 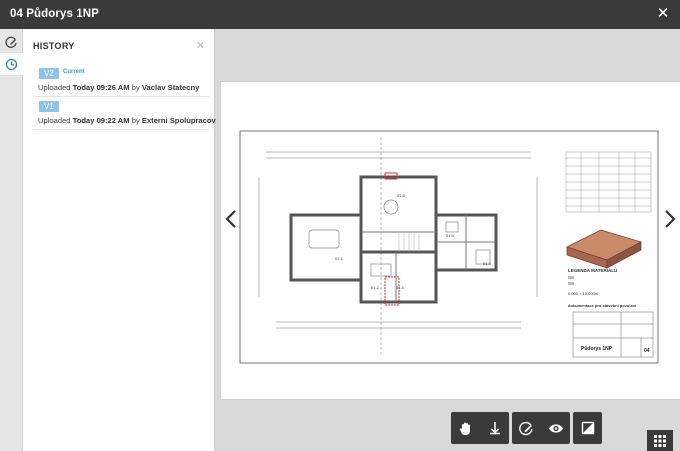 I want to click on markup-pen-icon, so click(x=526, y=428).